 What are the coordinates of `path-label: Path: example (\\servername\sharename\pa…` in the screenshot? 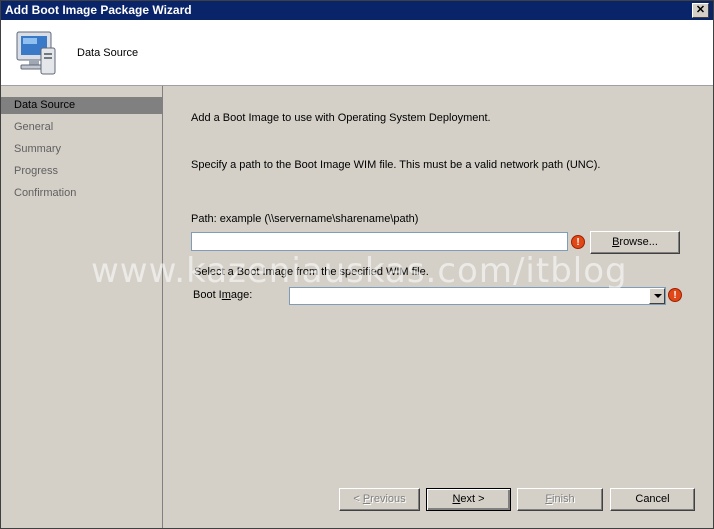 It's located at (305, 219).